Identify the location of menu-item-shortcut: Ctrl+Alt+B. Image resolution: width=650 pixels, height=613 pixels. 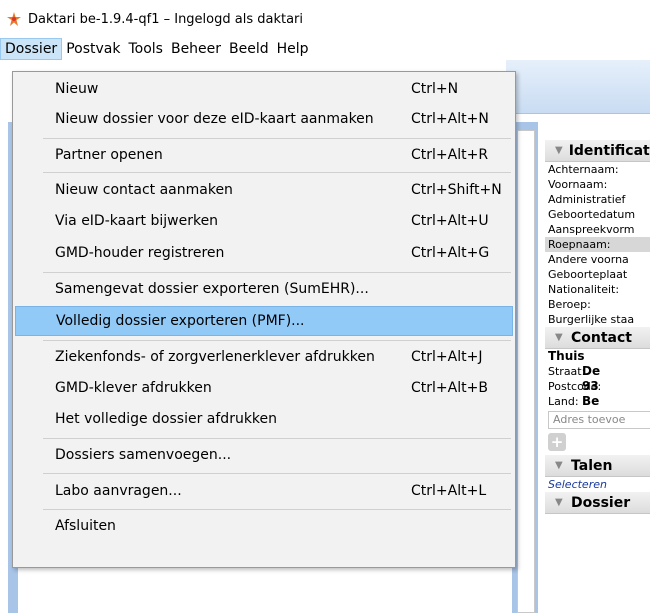
(449, 388).